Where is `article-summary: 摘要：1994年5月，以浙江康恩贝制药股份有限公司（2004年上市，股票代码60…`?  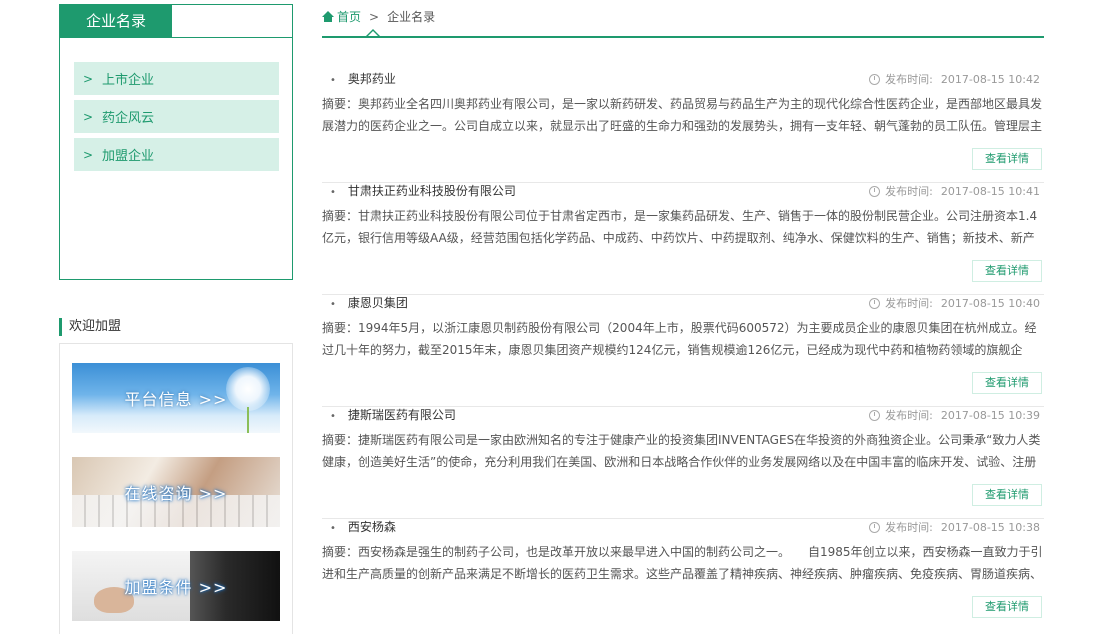 article-summary: 摘要：1994年5月，以浙江康恩贝制药股份有限公司（2004年上市，股票代码60… is located at coordinates (679, 339).